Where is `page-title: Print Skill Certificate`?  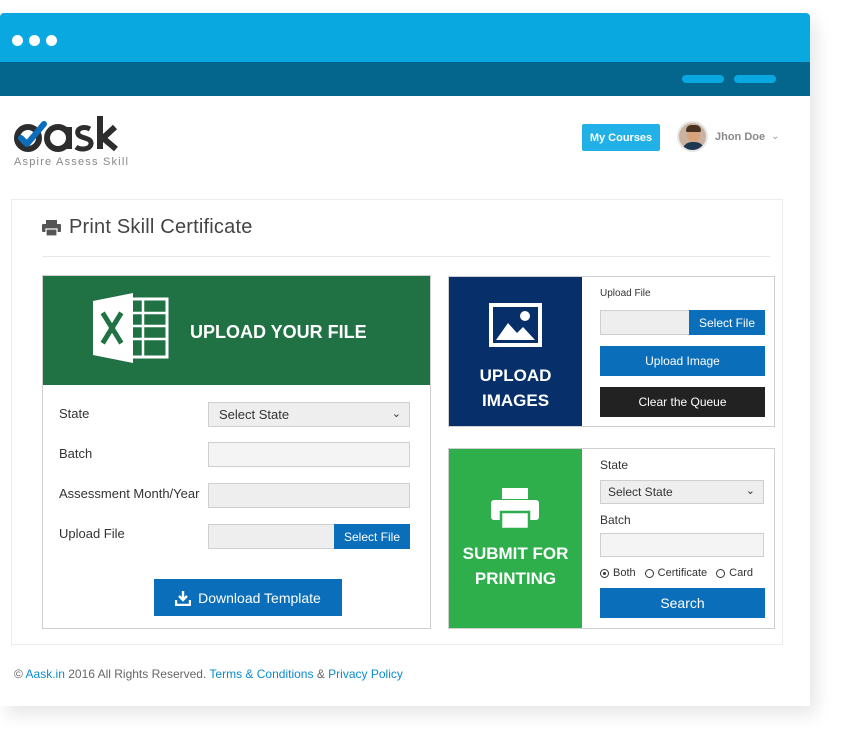
page-title: Print Skill Certificate is located at coordinates (147, 227).